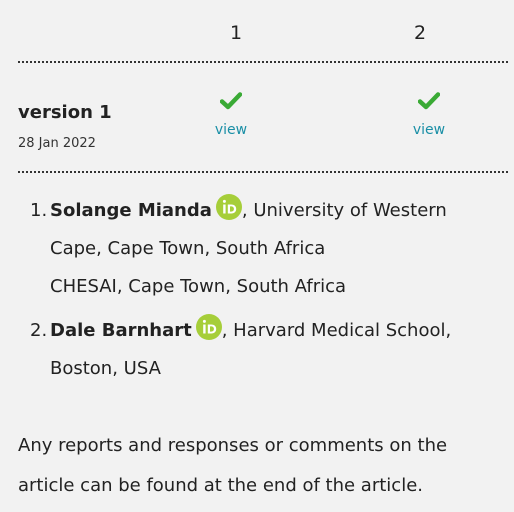  What do you see at coordinates (39, 330) in the screenshot?
I see `reviewer-number: 2.` at bounding box center [39, 330].